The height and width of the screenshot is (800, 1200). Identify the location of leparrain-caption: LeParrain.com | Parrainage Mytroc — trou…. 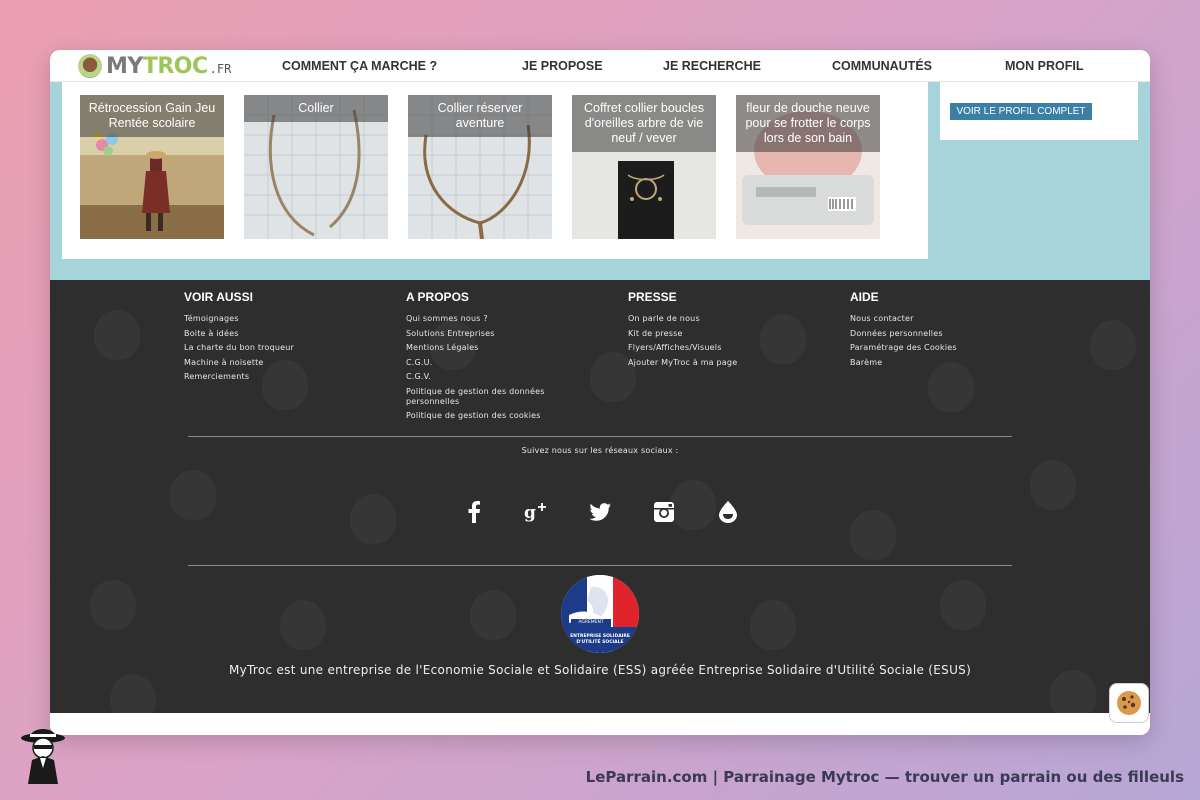
(884, 777).